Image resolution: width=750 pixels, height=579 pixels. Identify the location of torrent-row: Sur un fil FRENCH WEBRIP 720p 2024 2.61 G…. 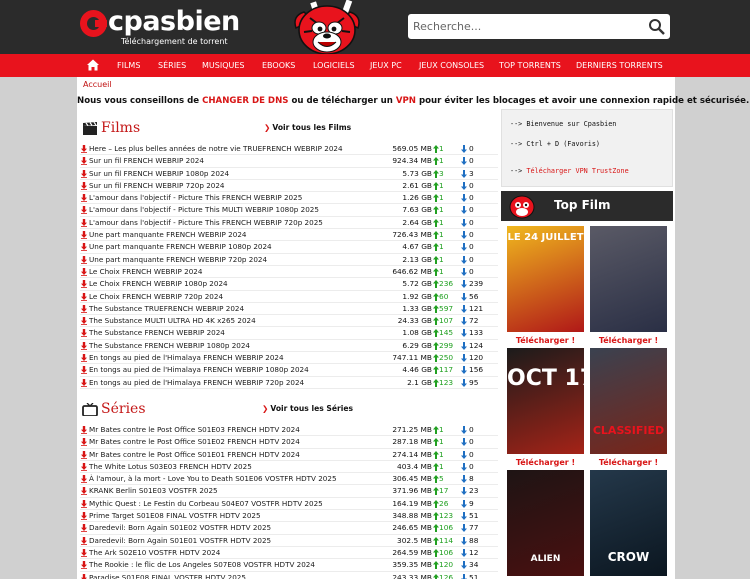
(289, 186).